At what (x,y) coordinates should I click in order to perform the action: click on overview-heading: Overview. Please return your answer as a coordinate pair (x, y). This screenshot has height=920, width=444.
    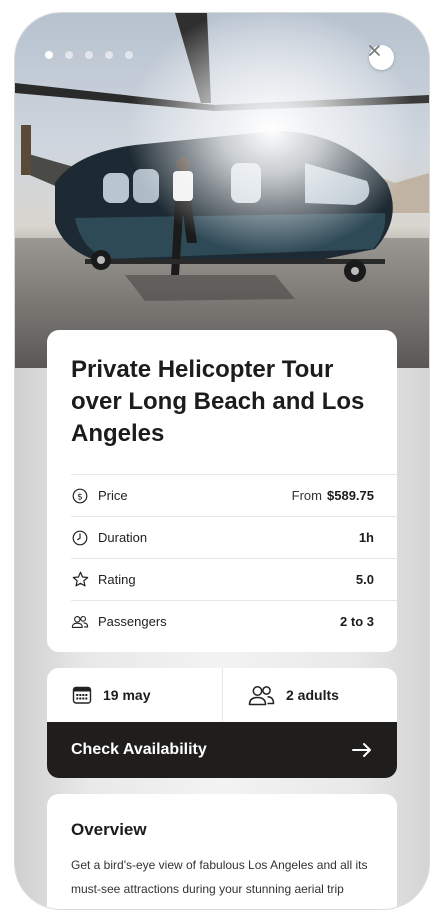
    Looking at the image, I should click on (109, 829).